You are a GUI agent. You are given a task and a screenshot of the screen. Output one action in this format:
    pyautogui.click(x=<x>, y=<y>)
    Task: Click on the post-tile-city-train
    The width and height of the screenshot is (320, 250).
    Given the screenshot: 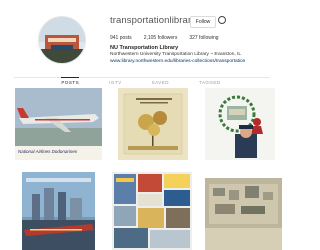 What is the action you would take?
    pyautogui.click(x=58, y=211)
    